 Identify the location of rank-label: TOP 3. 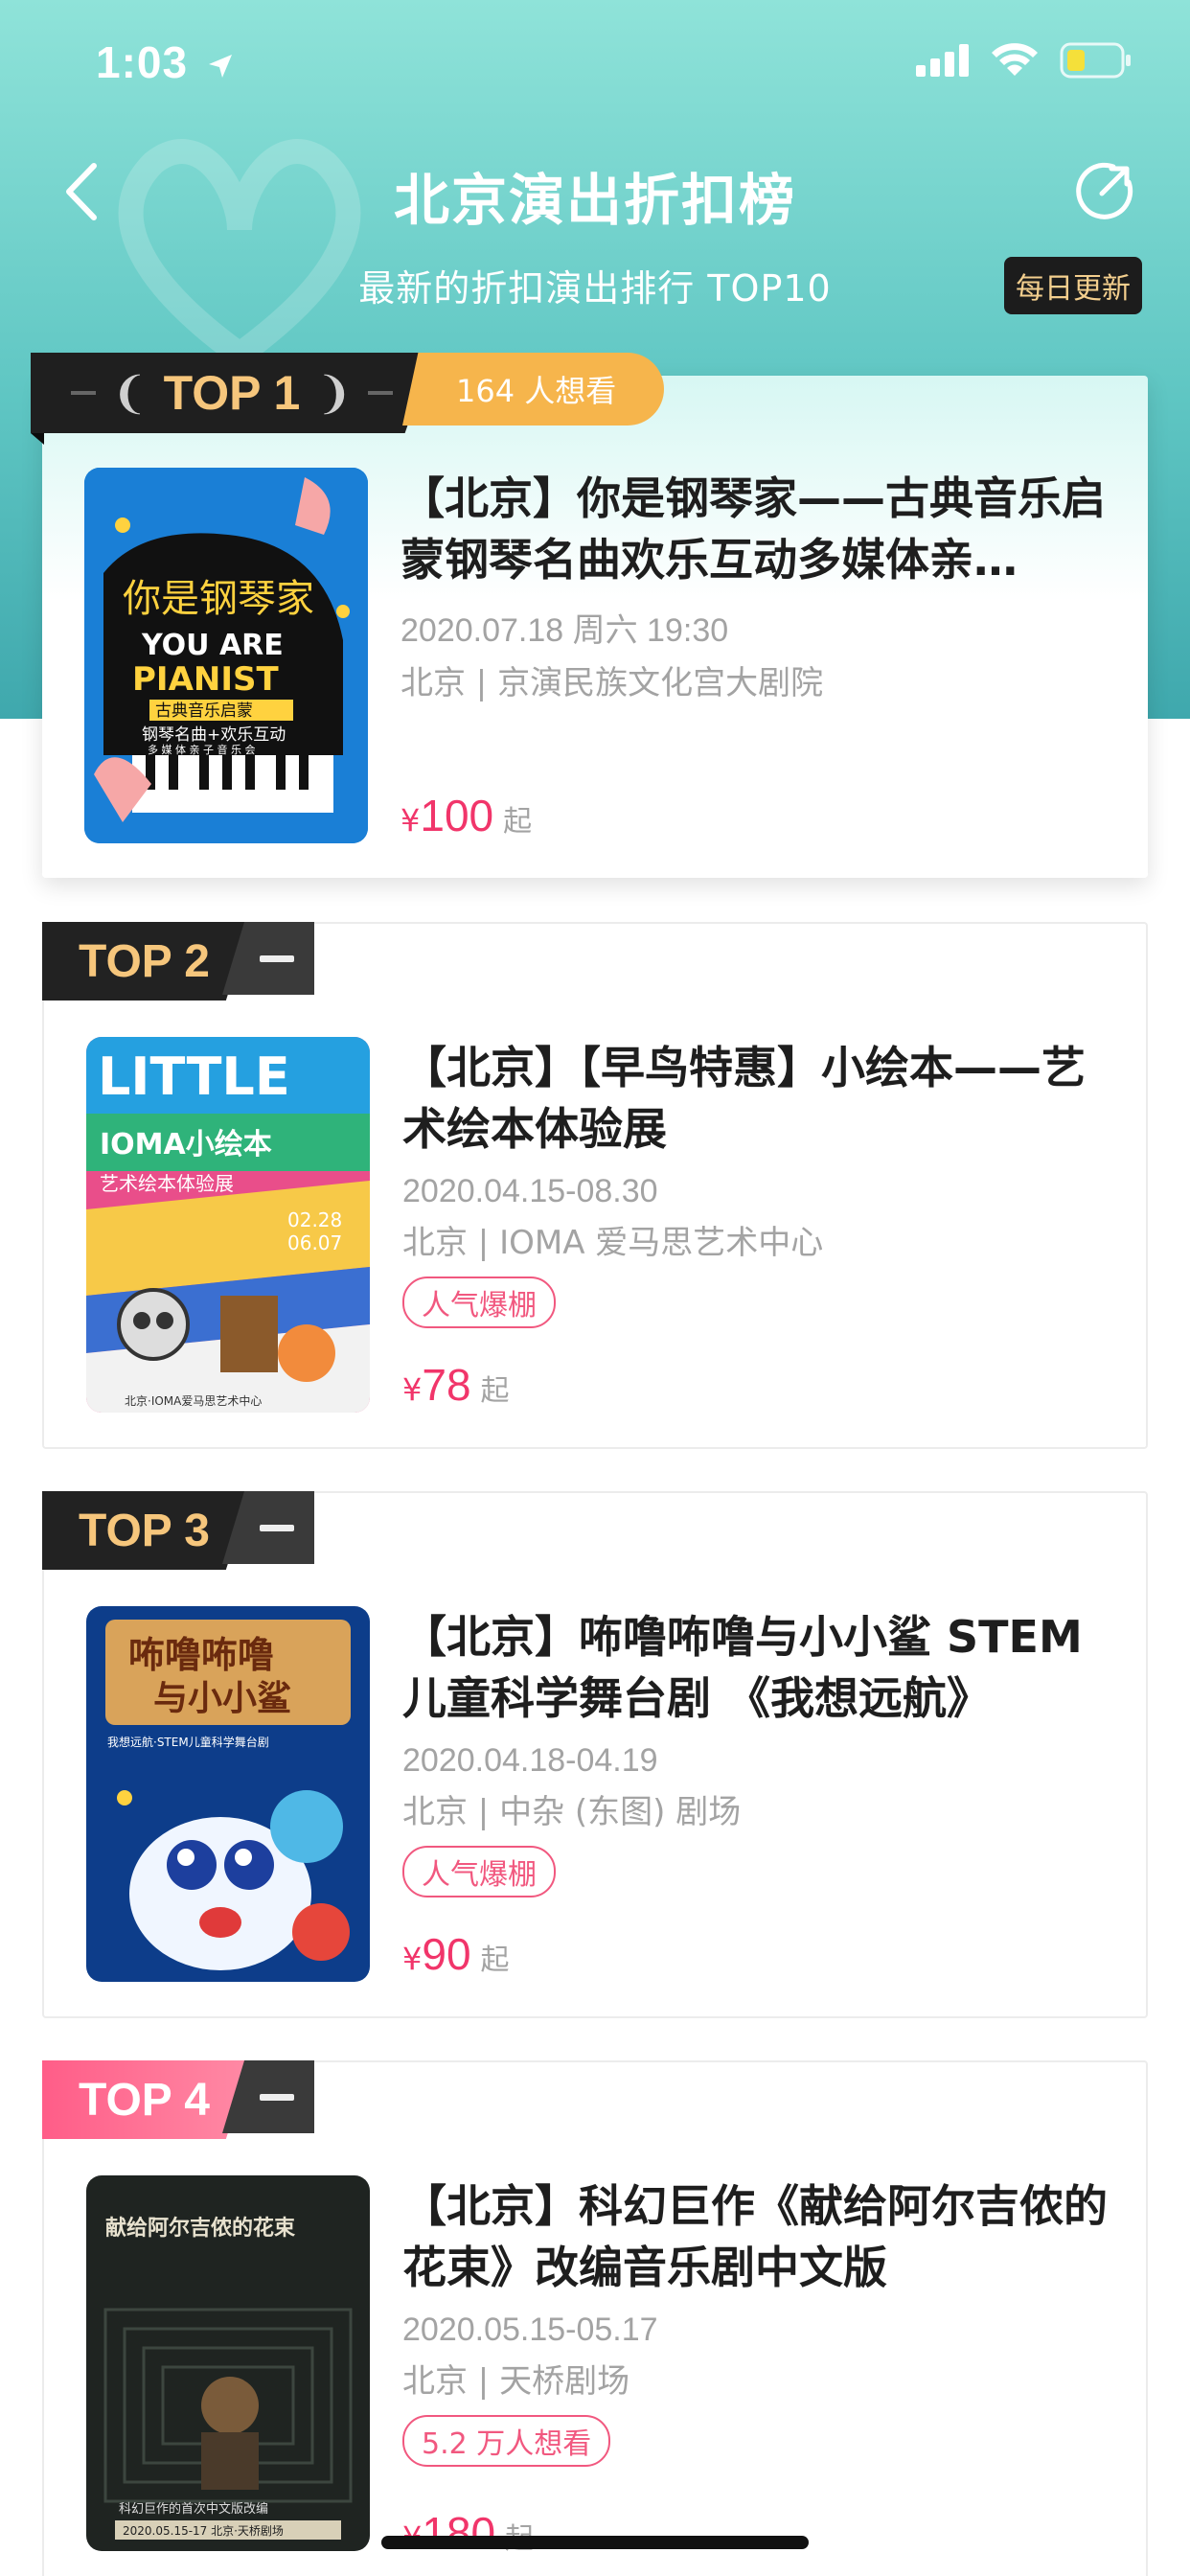
(147, 1530).